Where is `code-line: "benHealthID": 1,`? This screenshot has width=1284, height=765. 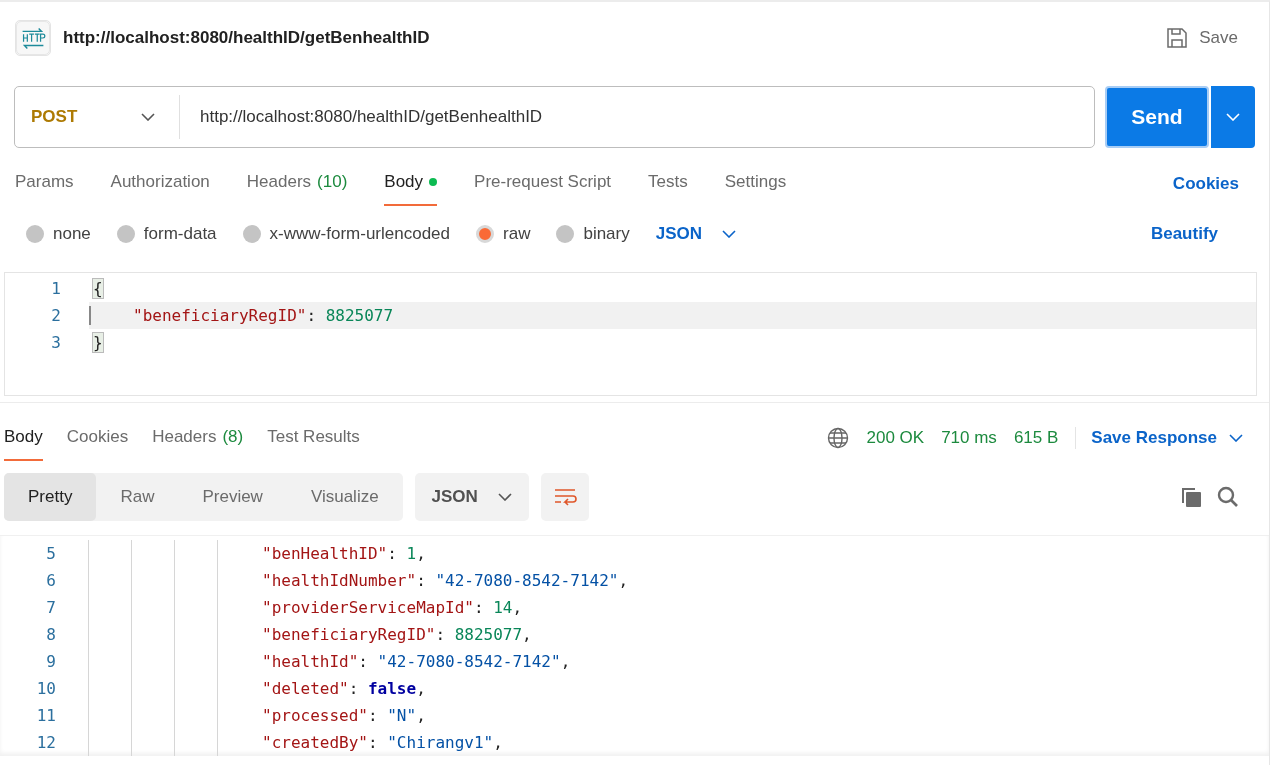
code-line: "benHealthID": 1, is located at coordinates (343, 553).